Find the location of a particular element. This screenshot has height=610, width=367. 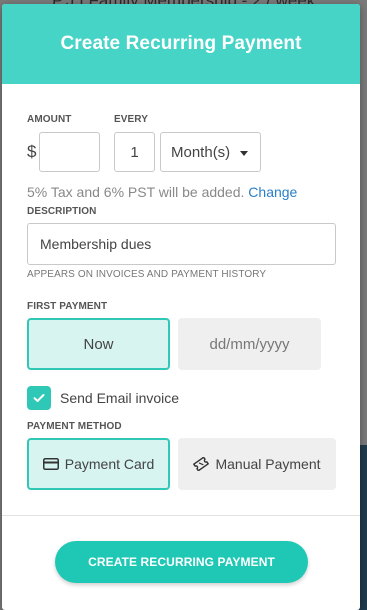

tax-notice: 5% Tax and 6% PST will be added. Change is located at coordinates (162, 192).